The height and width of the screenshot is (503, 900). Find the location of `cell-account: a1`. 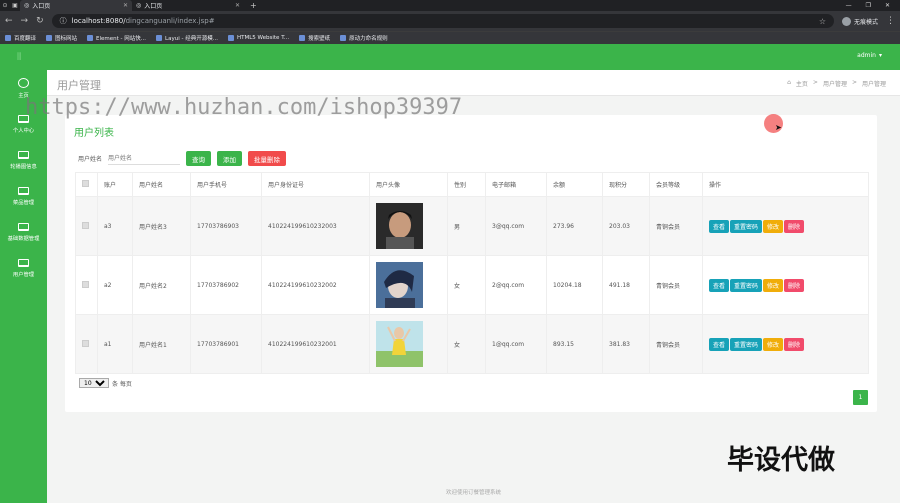

cell-account: a1 is located at coordinates (115, 344).